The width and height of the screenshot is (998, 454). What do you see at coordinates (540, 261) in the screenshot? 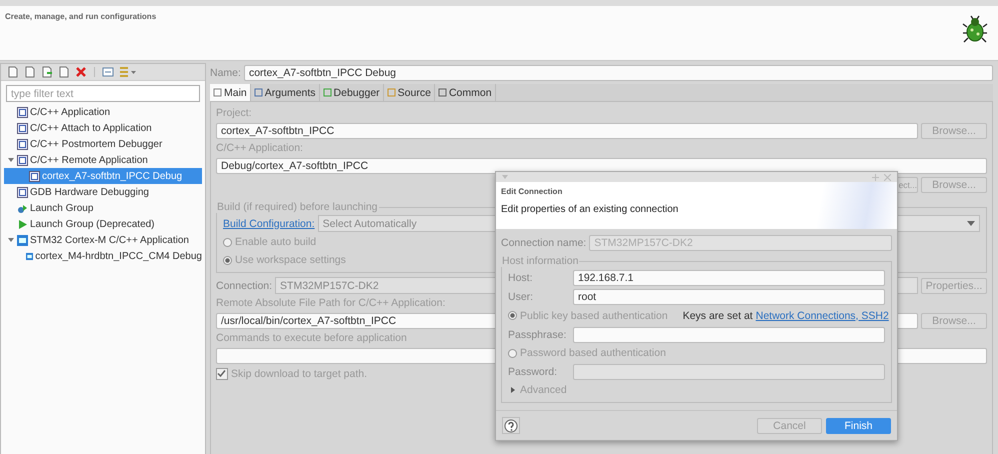
I see `host-information-title: Host information` at bounding box center [540, 261].